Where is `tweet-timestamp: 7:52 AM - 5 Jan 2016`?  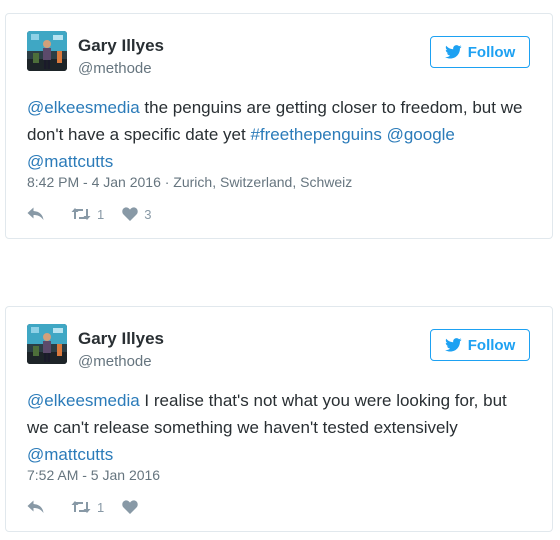
tweet-timestamp: 7:52 AM - 5 Jan 2016 is located at coordinates (93, 475).